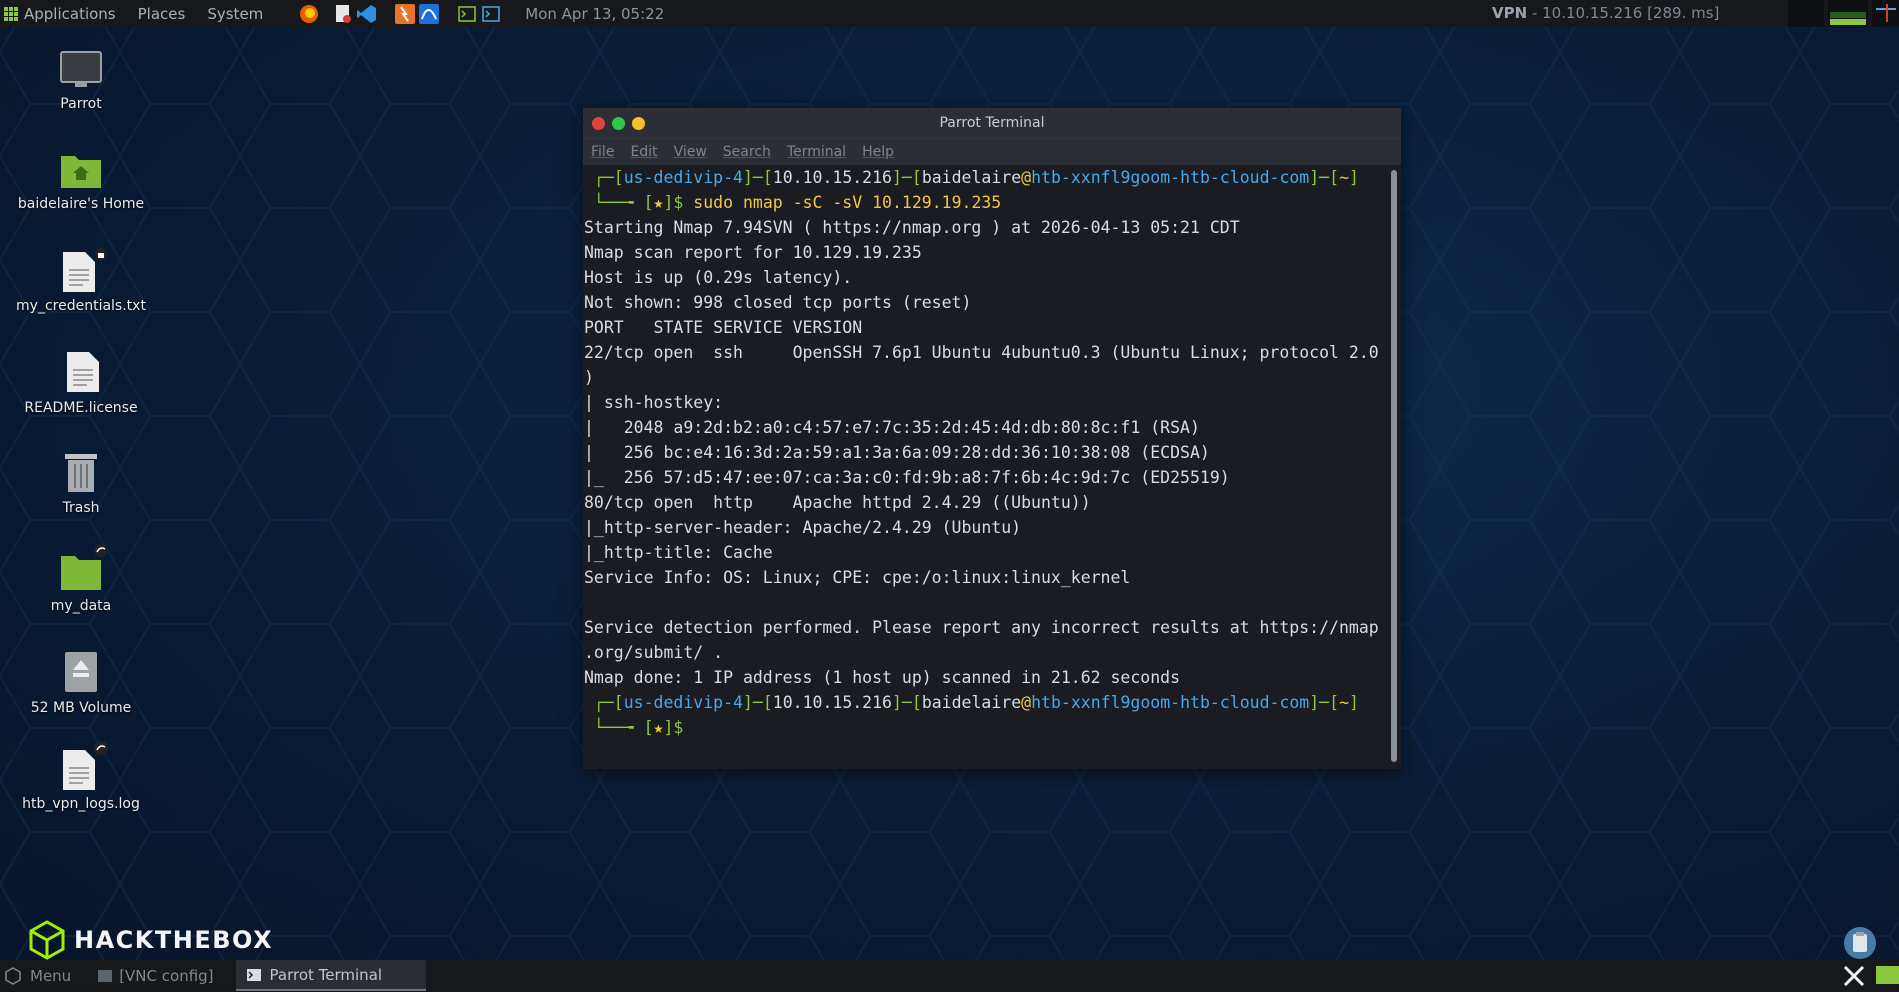  I want to click on task-vnc-config: [VNC config], so click(155, 975).